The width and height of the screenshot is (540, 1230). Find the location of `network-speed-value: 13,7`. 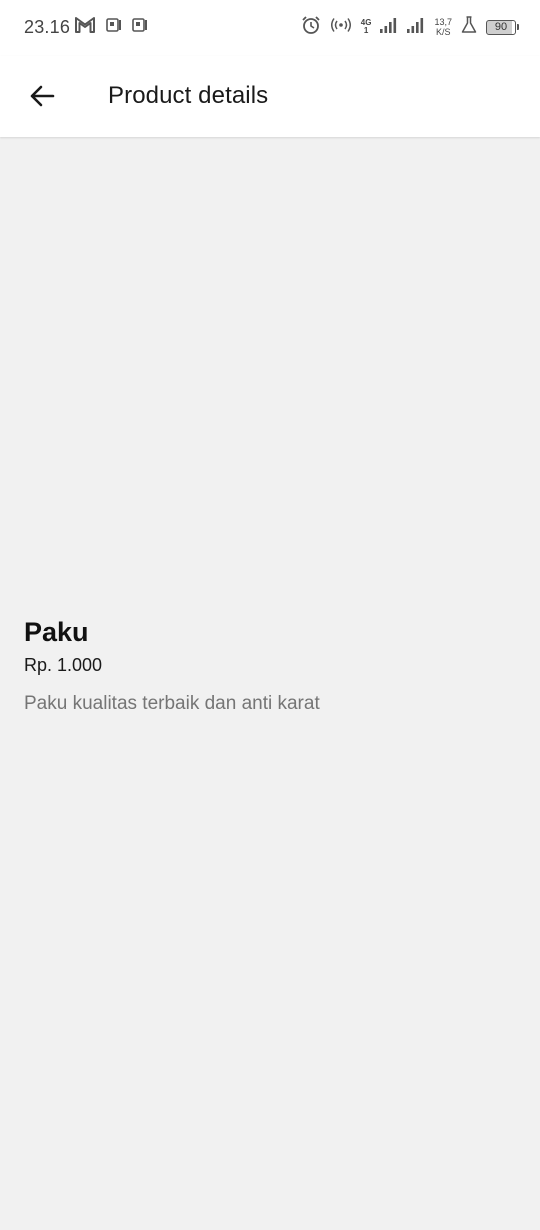

network-speed-value: 13,7 is located at coordinates (443, 22).